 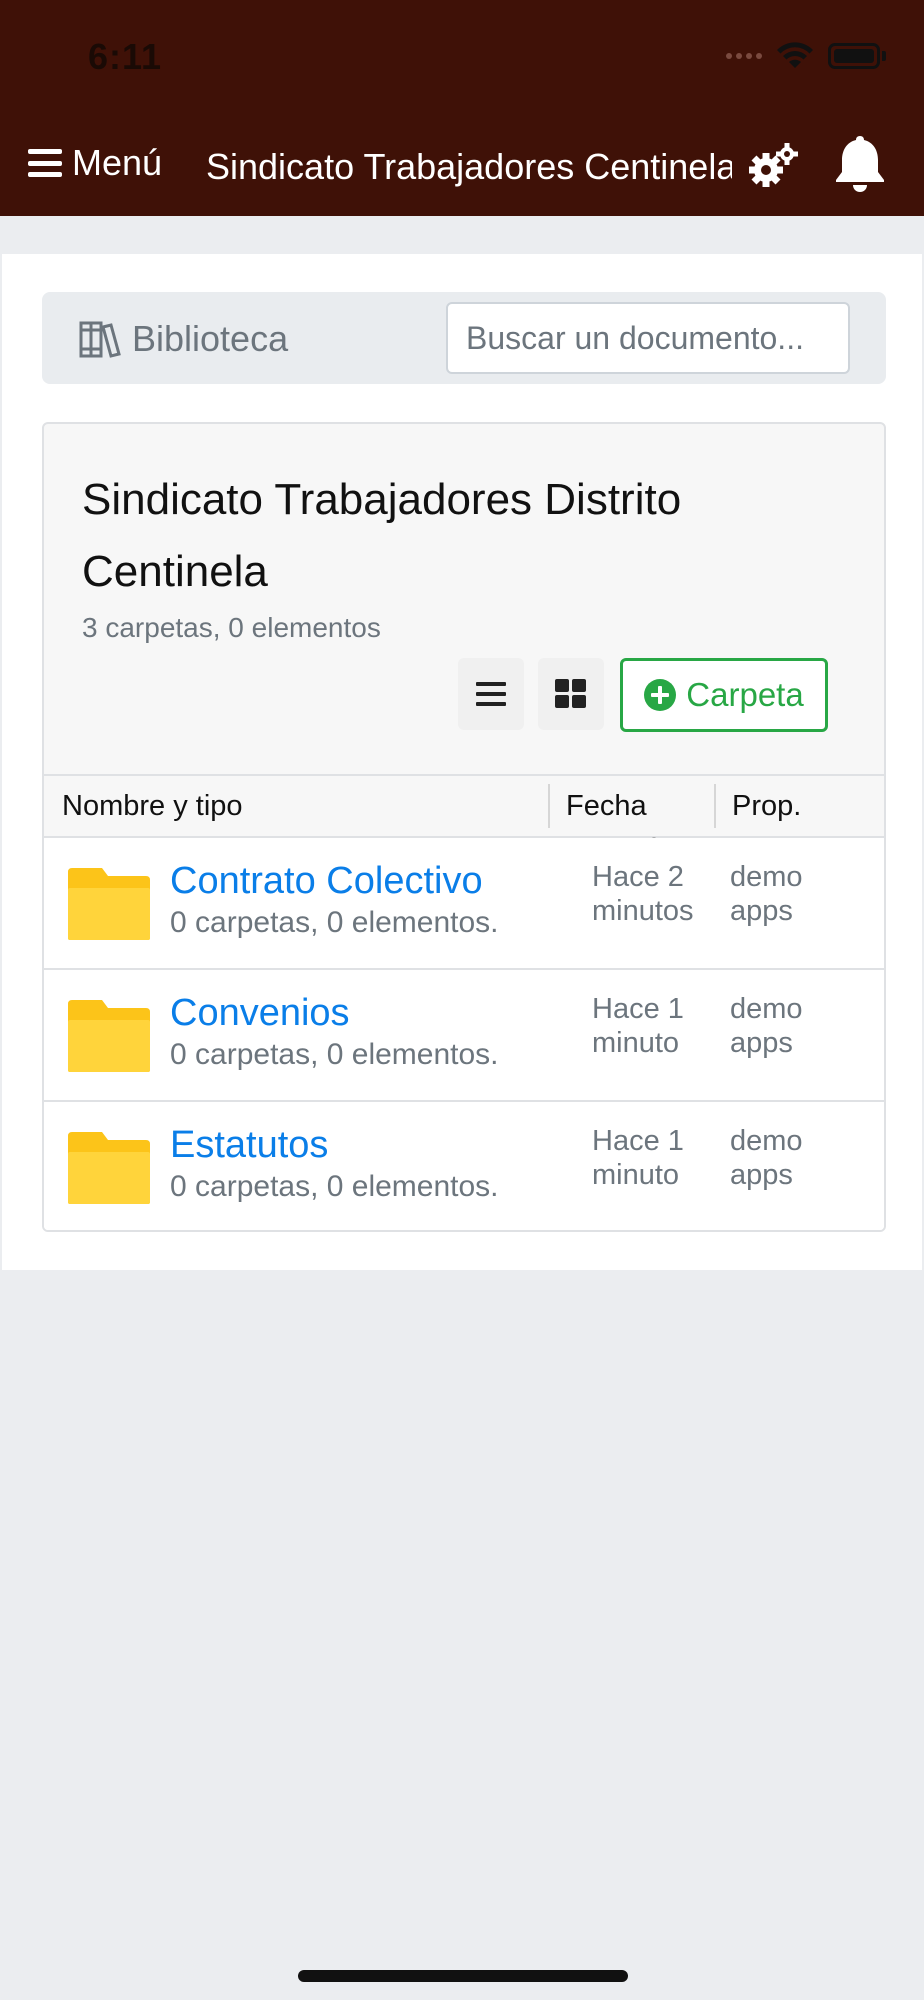 I want to click on books-icon, so click(x=100, y=339).